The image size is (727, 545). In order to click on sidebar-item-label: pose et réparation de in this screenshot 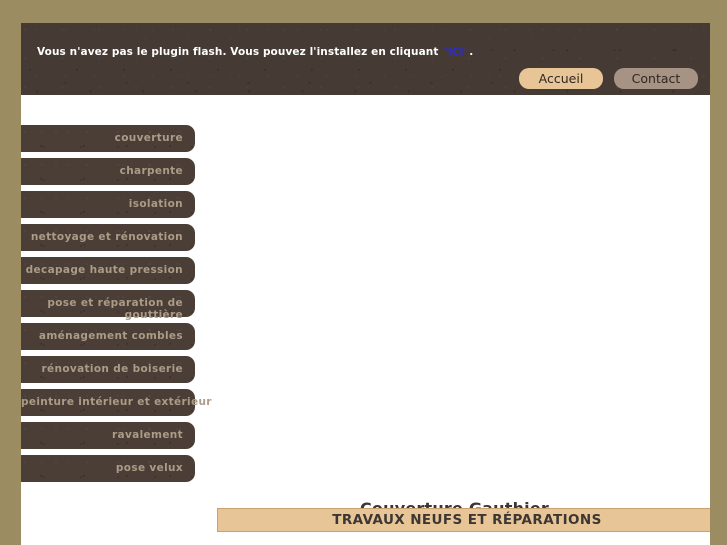, I will do `click(115, 303)`.